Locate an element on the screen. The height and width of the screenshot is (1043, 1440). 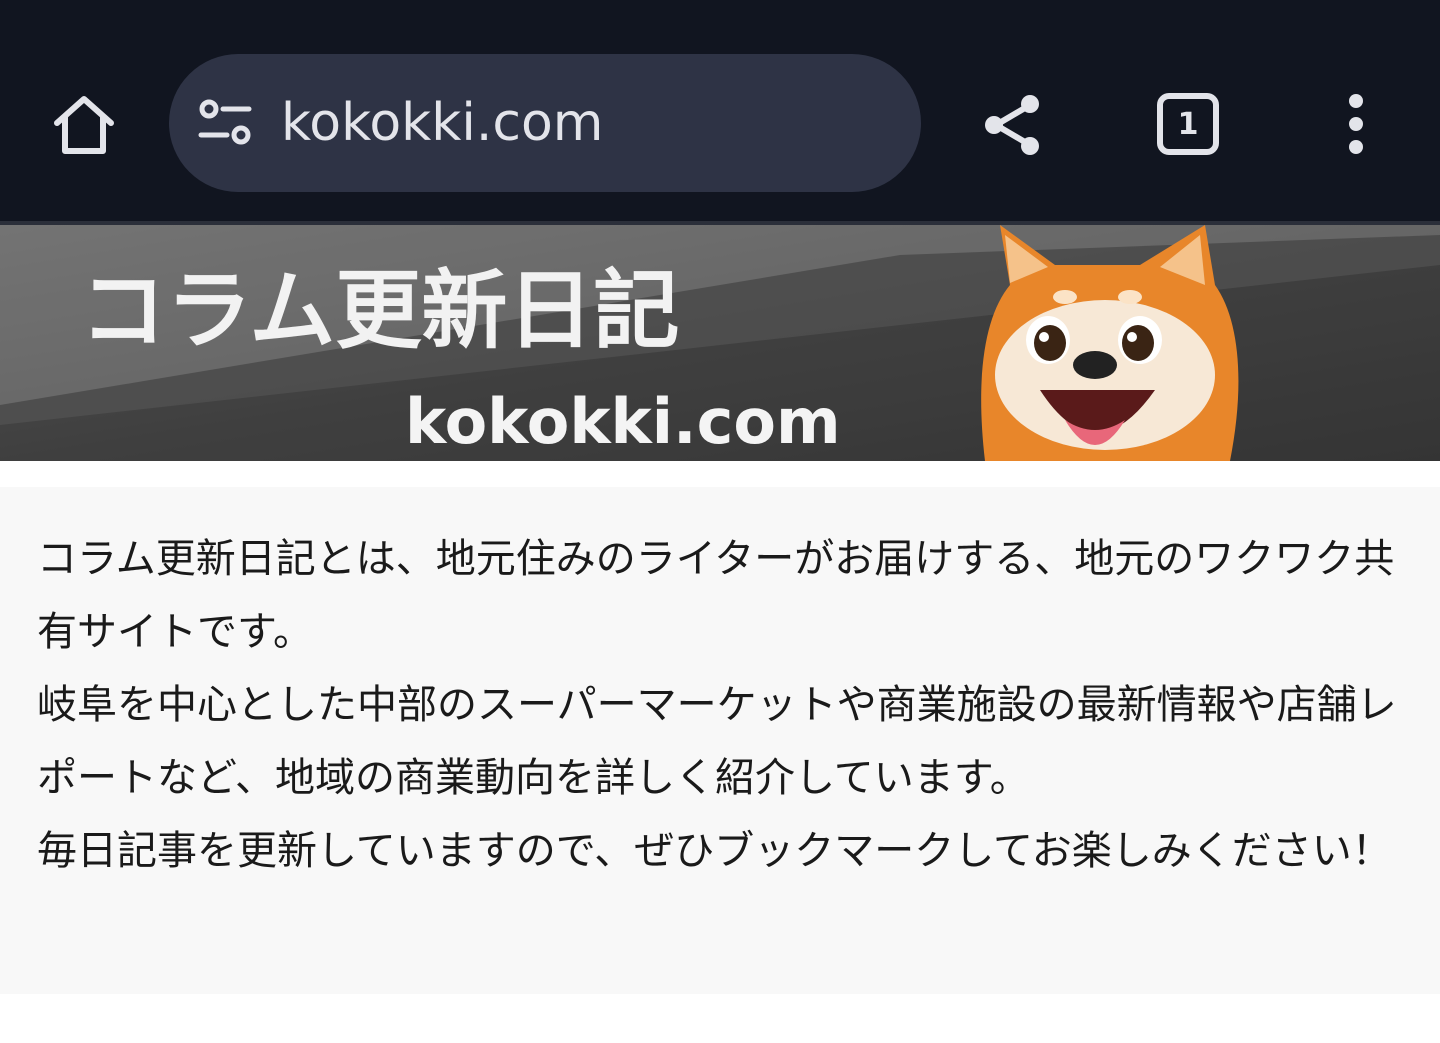
share-icon is located at coordinates (1012, 125).